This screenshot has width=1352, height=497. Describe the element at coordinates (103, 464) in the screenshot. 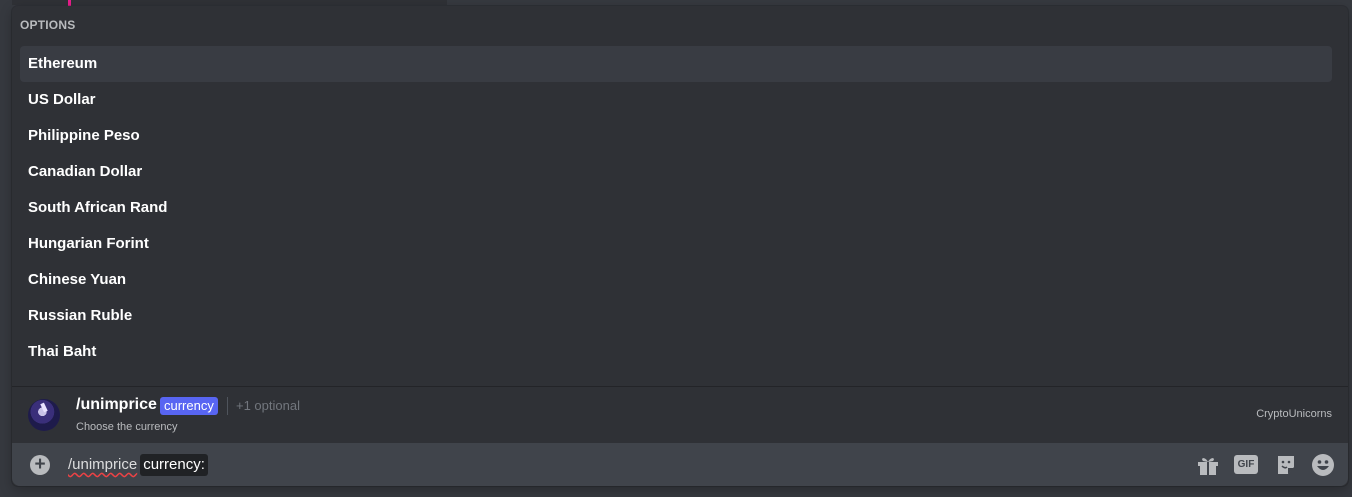

I see `typed-command: /unimprice` at that location.